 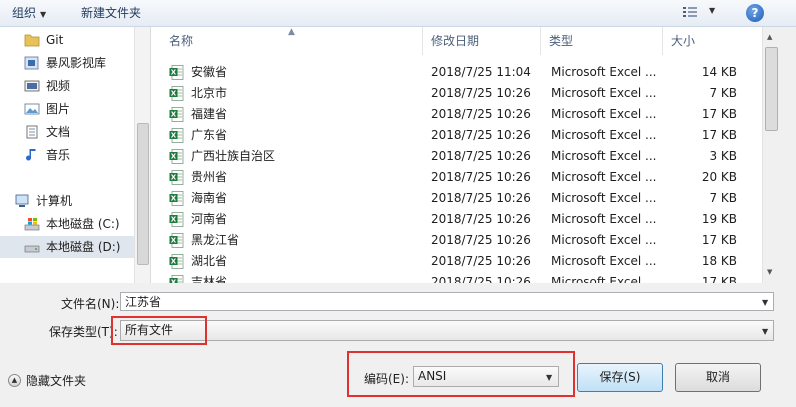 What do you see at coordinates (143, 302) in the screenshot?
I see `filename-value: 江苏省` at bounding box center [143, 302].